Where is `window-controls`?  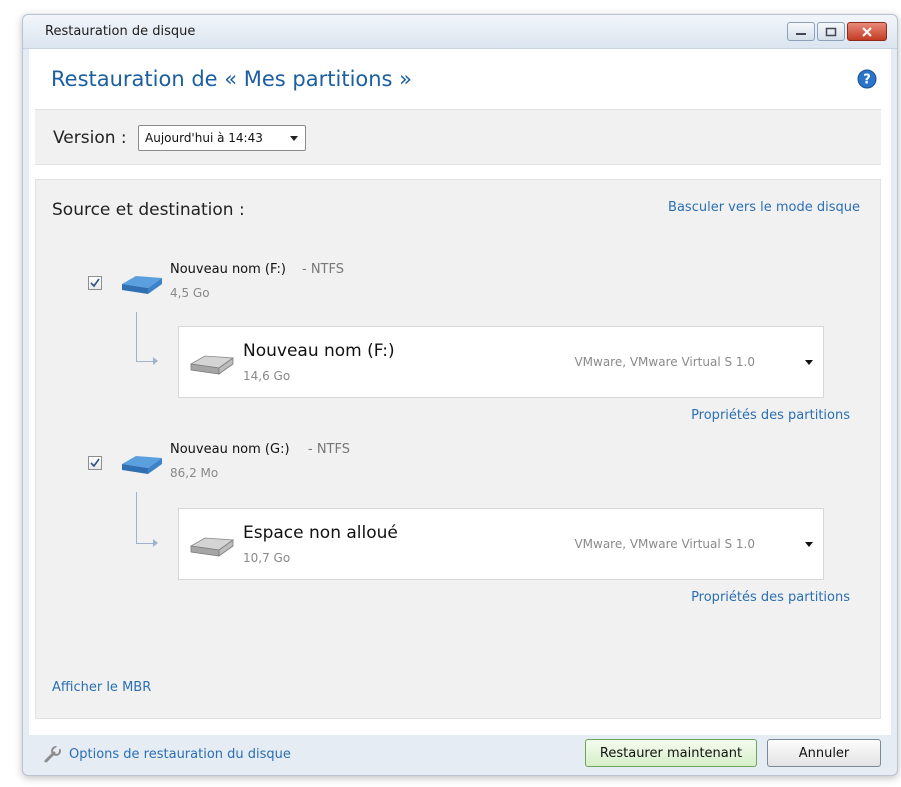 window-controls is located at coordinates (837, 31).